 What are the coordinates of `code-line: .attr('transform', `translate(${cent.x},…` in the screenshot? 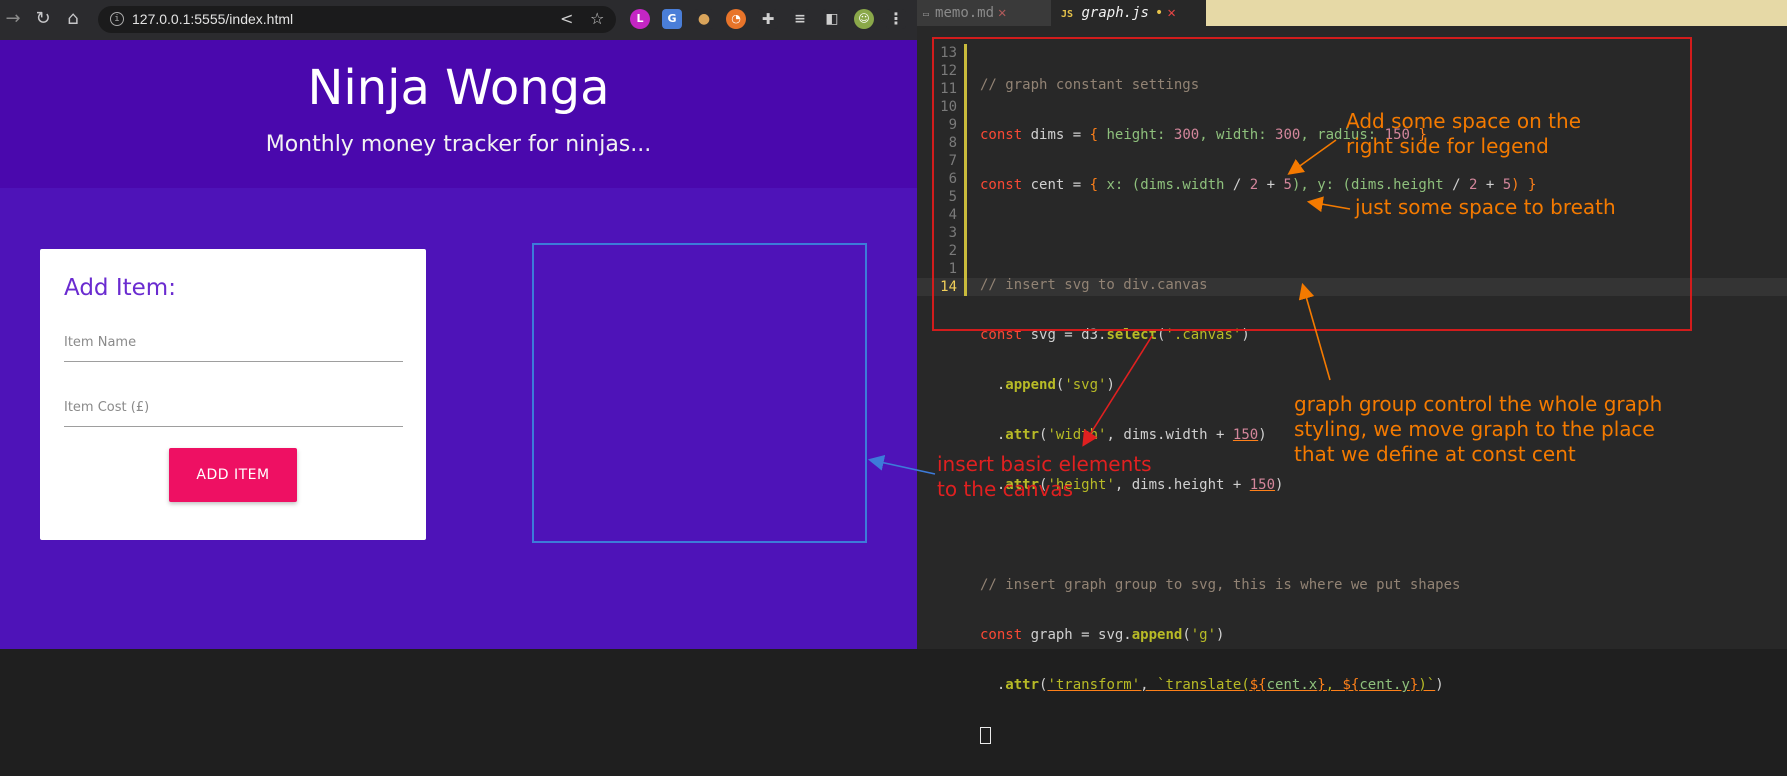 It's located at (1258, 685).